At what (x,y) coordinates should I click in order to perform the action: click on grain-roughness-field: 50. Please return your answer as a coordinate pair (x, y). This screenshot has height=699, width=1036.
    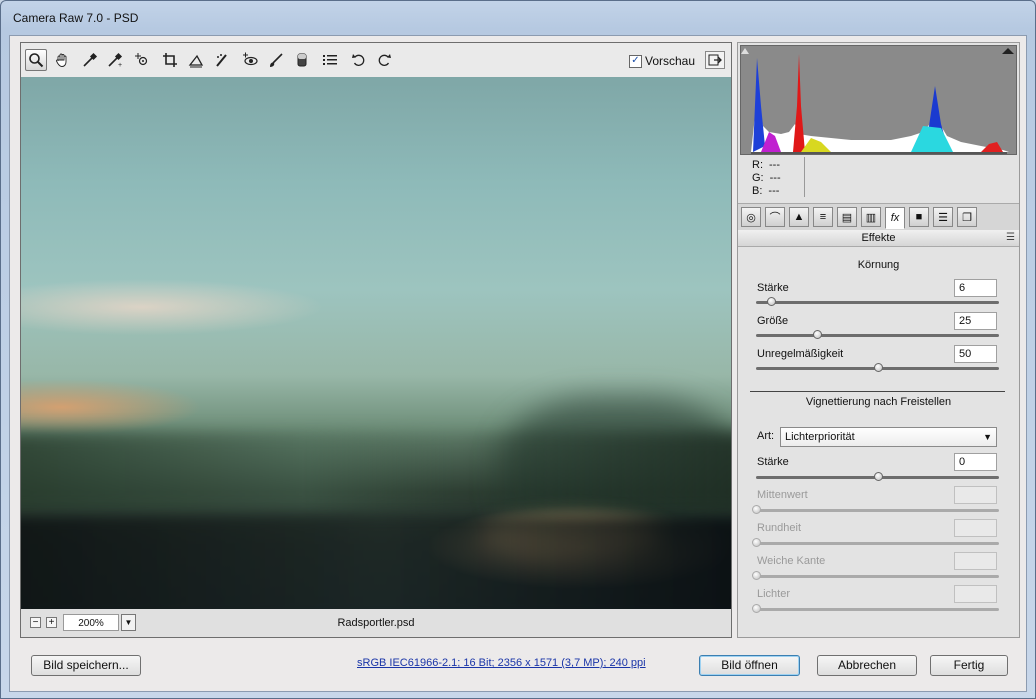
    Looking at the image, I should click on (975, 354).